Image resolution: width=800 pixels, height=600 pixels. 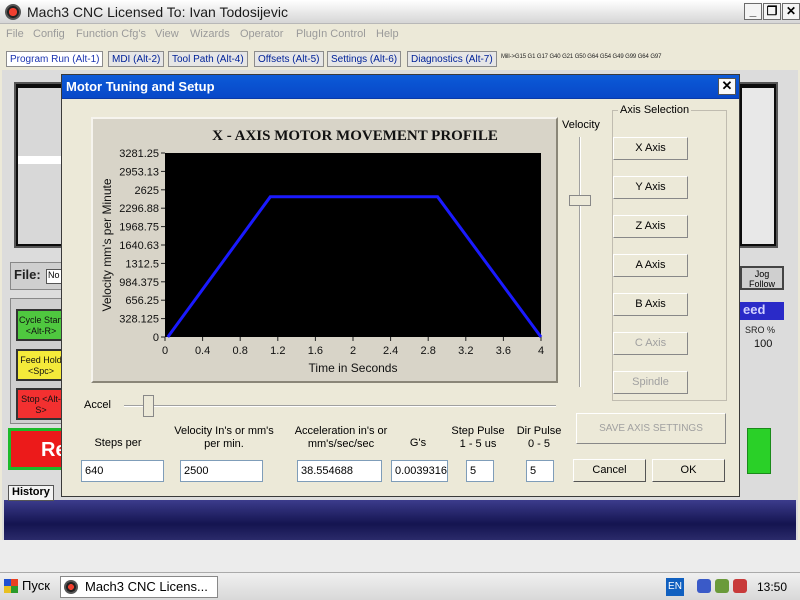 What do you see at coordinates (478, 437) in the screenshot?
I see `step-pulse-header: Step Pulse 1 - 5 us` at bounding box center [478, 437].